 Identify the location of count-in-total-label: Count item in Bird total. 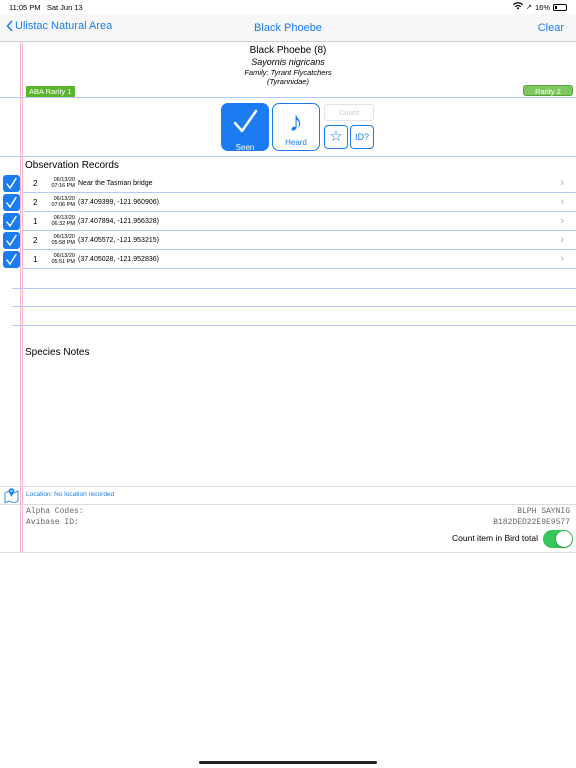
(495, 538).